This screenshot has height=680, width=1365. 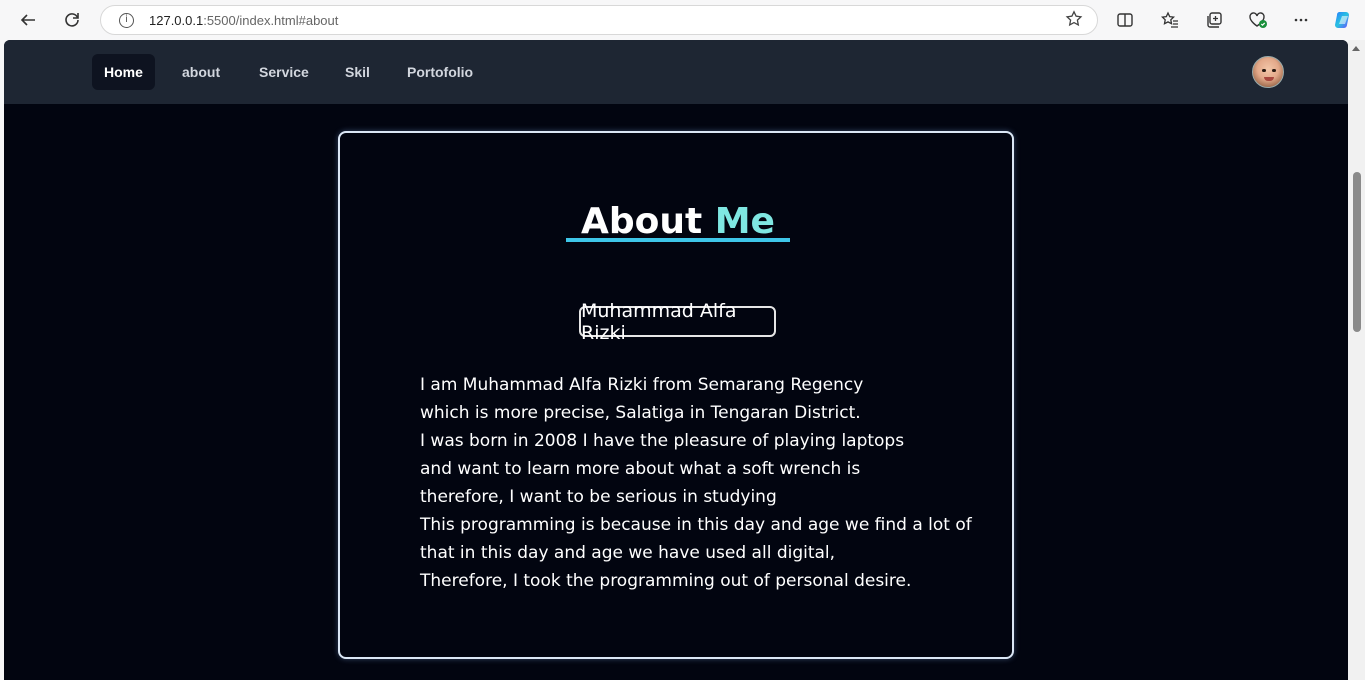 What do you see at coordinates (201, 72) in the screenshot?
I see `nav-about: about` at bounding box center [201, 72].